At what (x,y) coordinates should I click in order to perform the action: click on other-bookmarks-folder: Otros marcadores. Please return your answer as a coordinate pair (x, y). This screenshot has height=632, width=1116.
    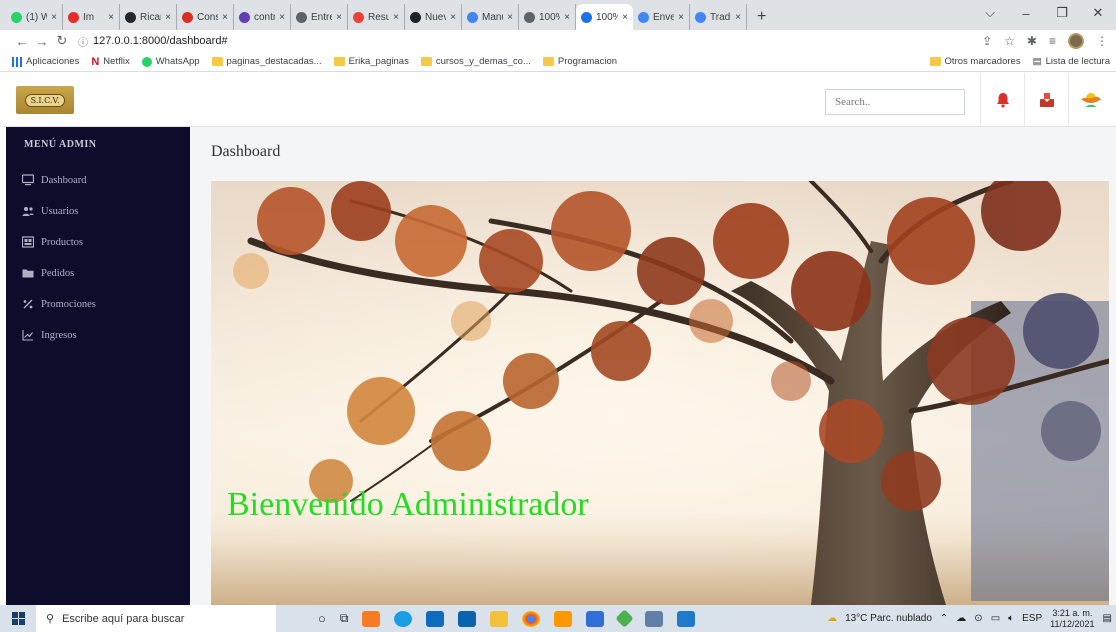
    Looking at the image, I should click on (975, 61).